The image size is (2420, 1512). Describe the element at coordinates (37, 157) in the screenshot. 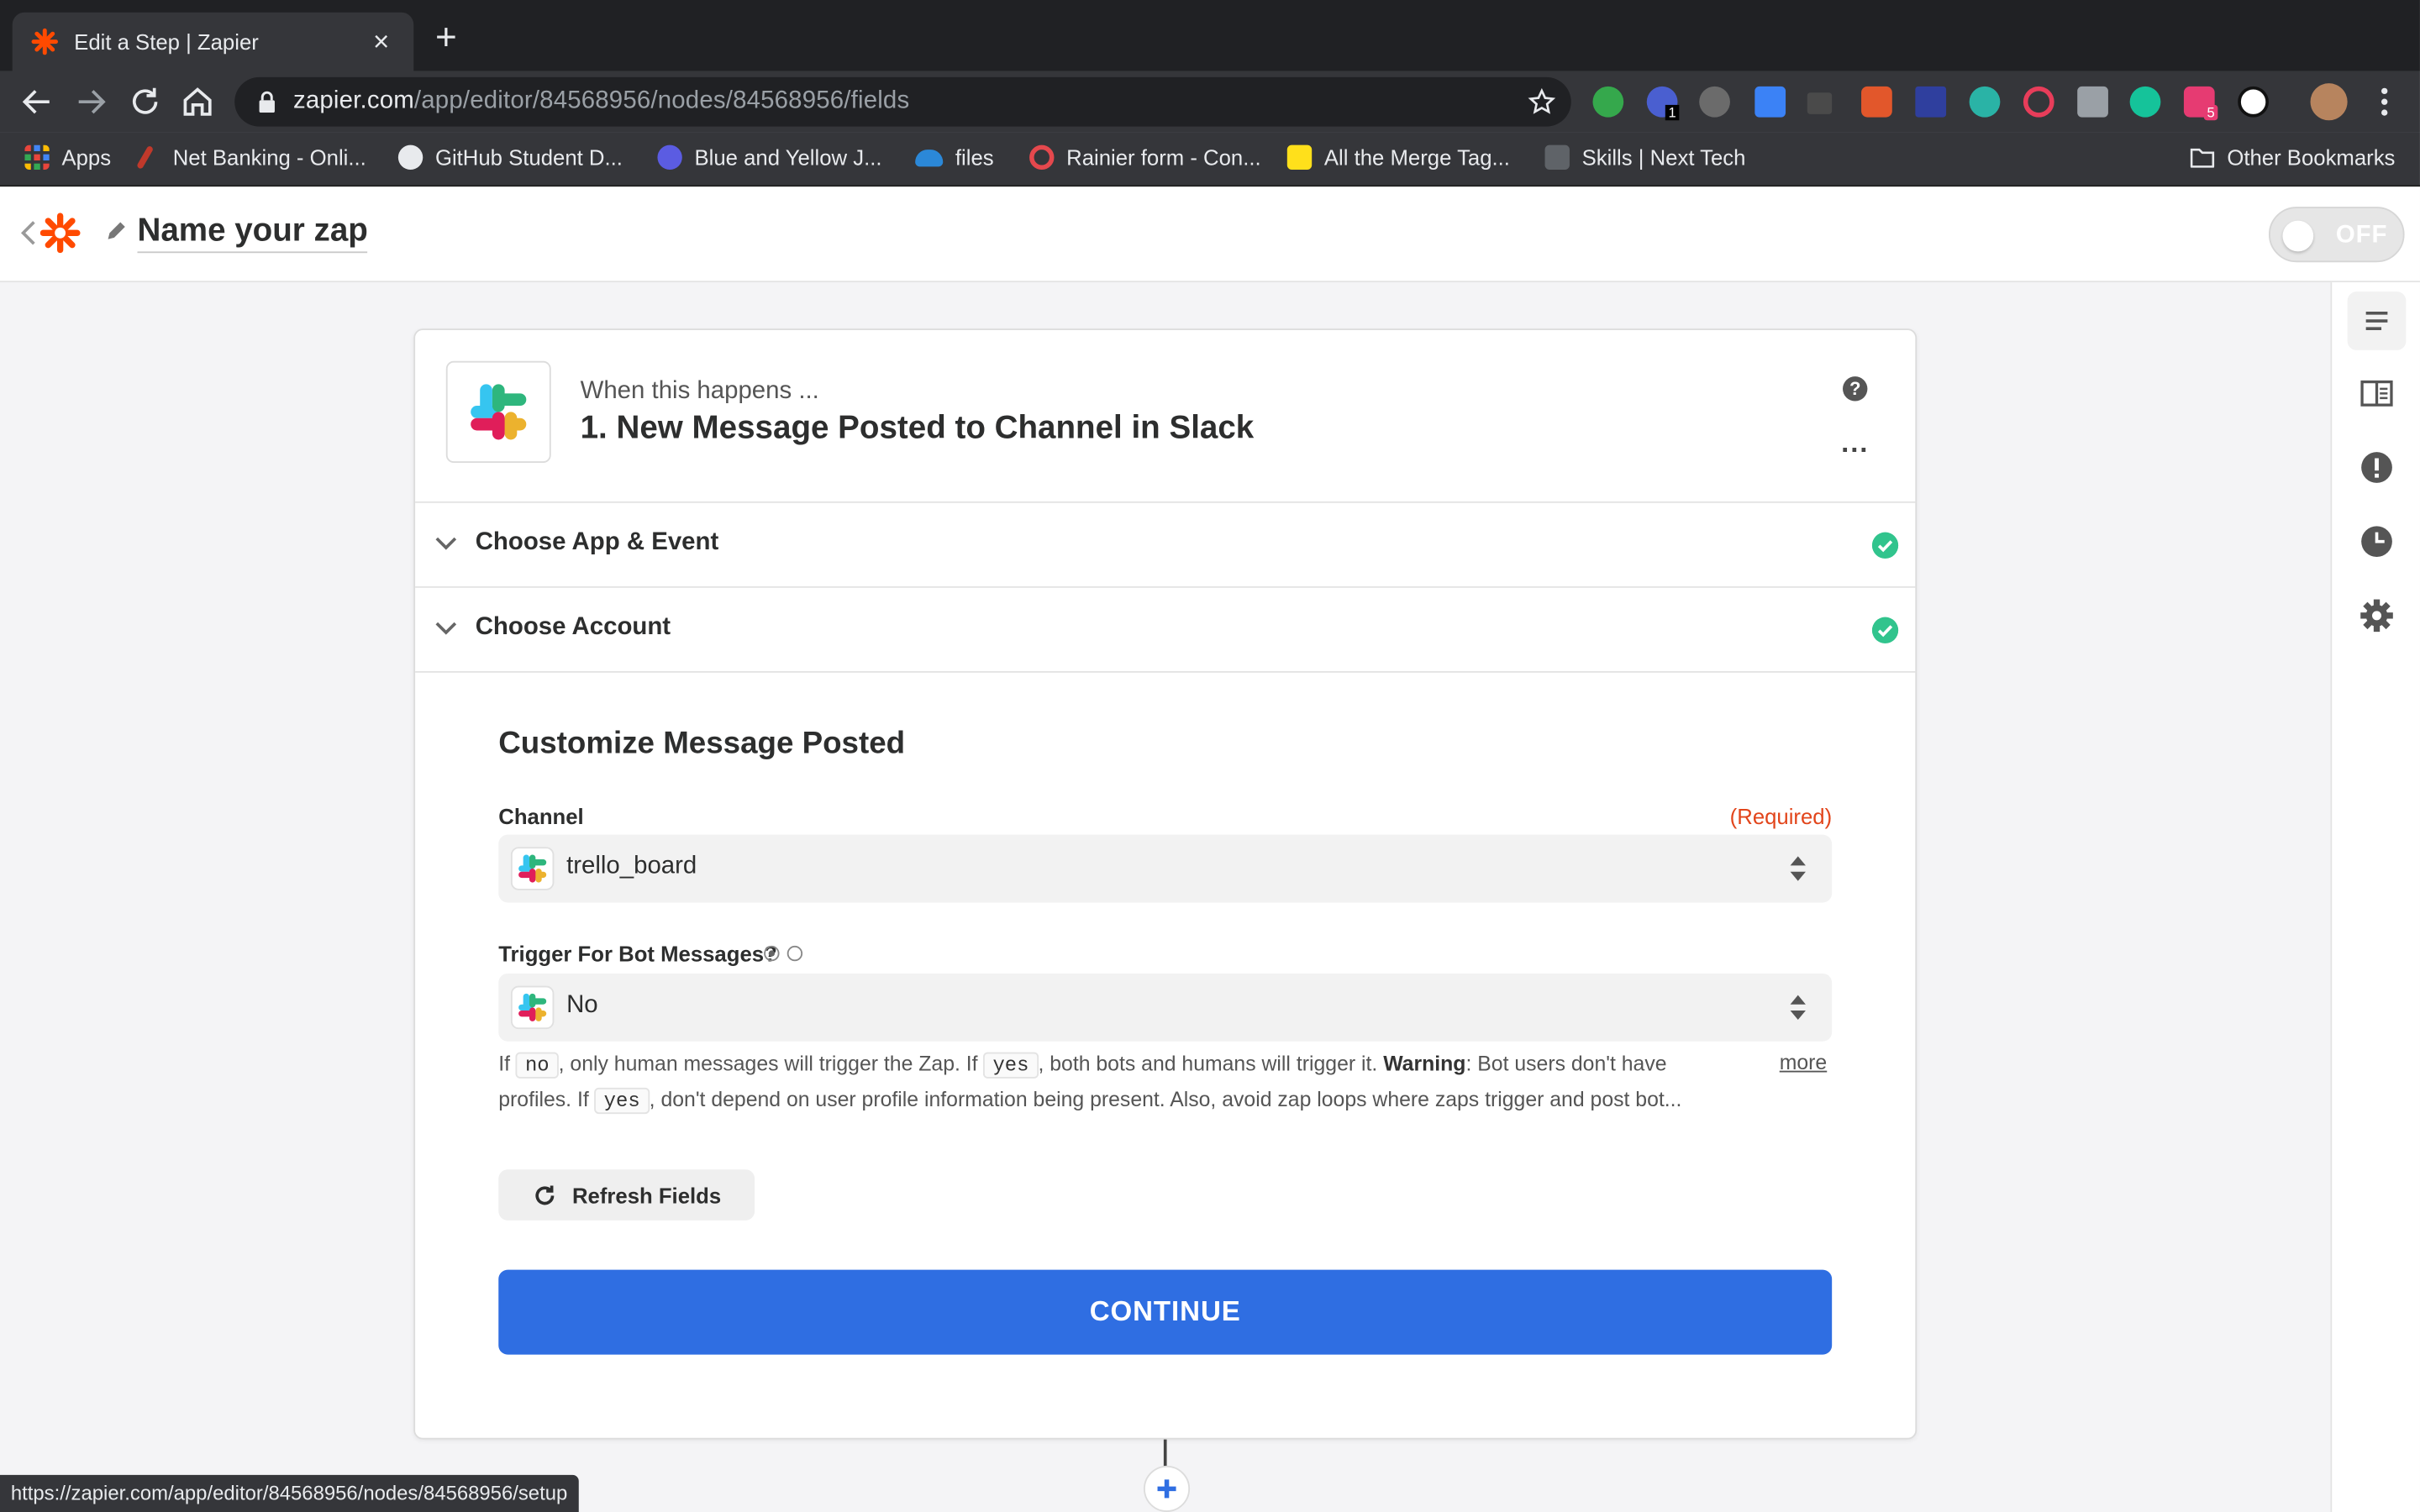

I see `apps-grid-icon` at that location.